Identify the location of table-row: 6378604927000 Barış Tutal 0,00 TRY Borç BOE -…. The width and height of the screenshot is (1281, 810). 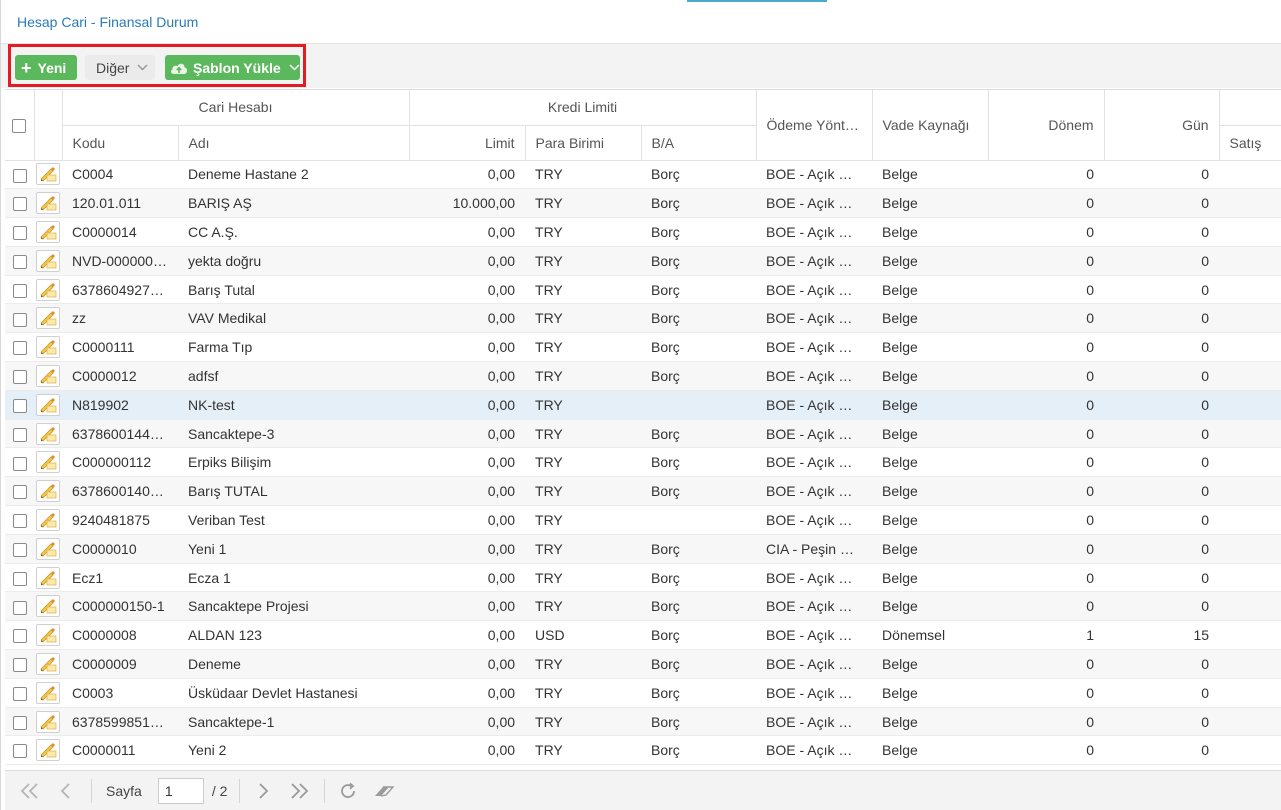
(643, 290).